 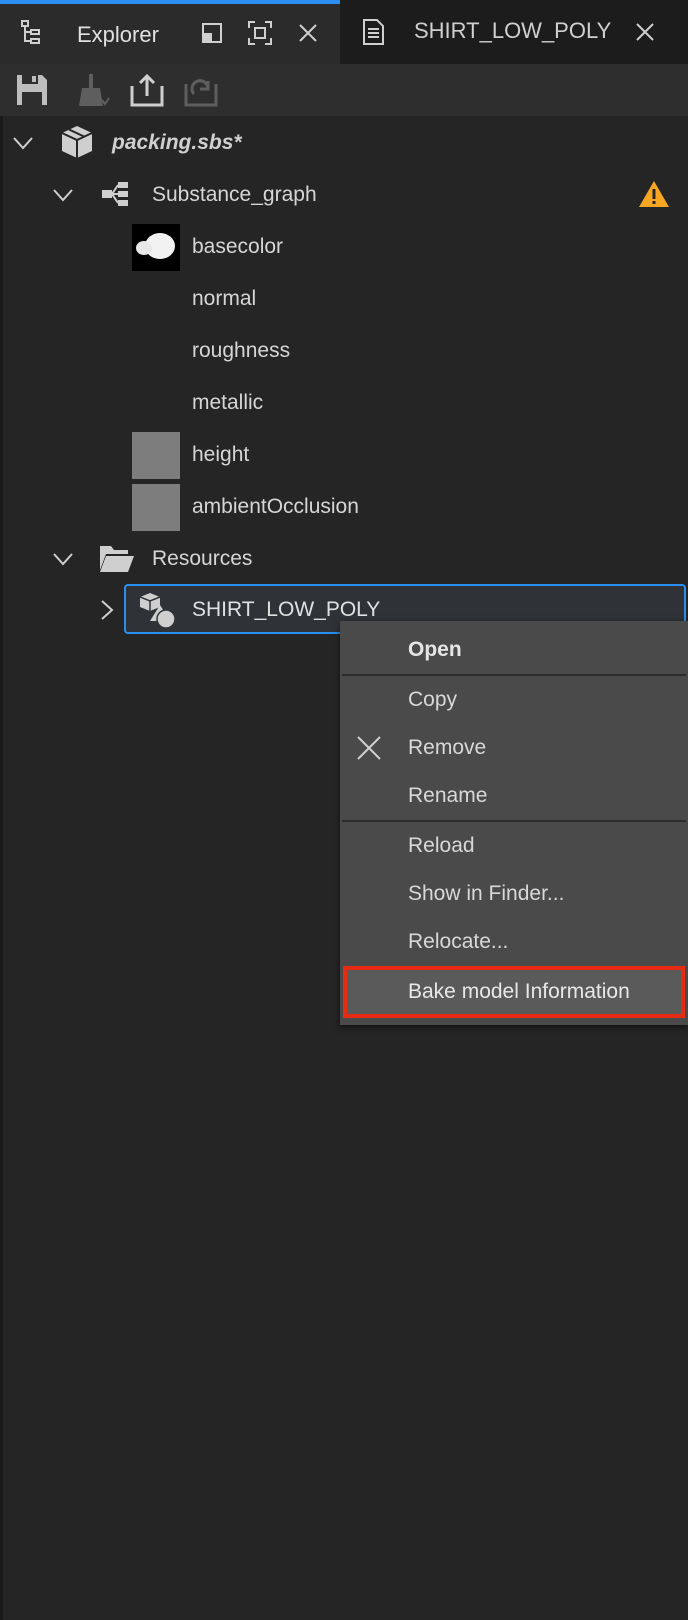 I want to click on tree-row-resources: Resources, so click(x=344, y=559).